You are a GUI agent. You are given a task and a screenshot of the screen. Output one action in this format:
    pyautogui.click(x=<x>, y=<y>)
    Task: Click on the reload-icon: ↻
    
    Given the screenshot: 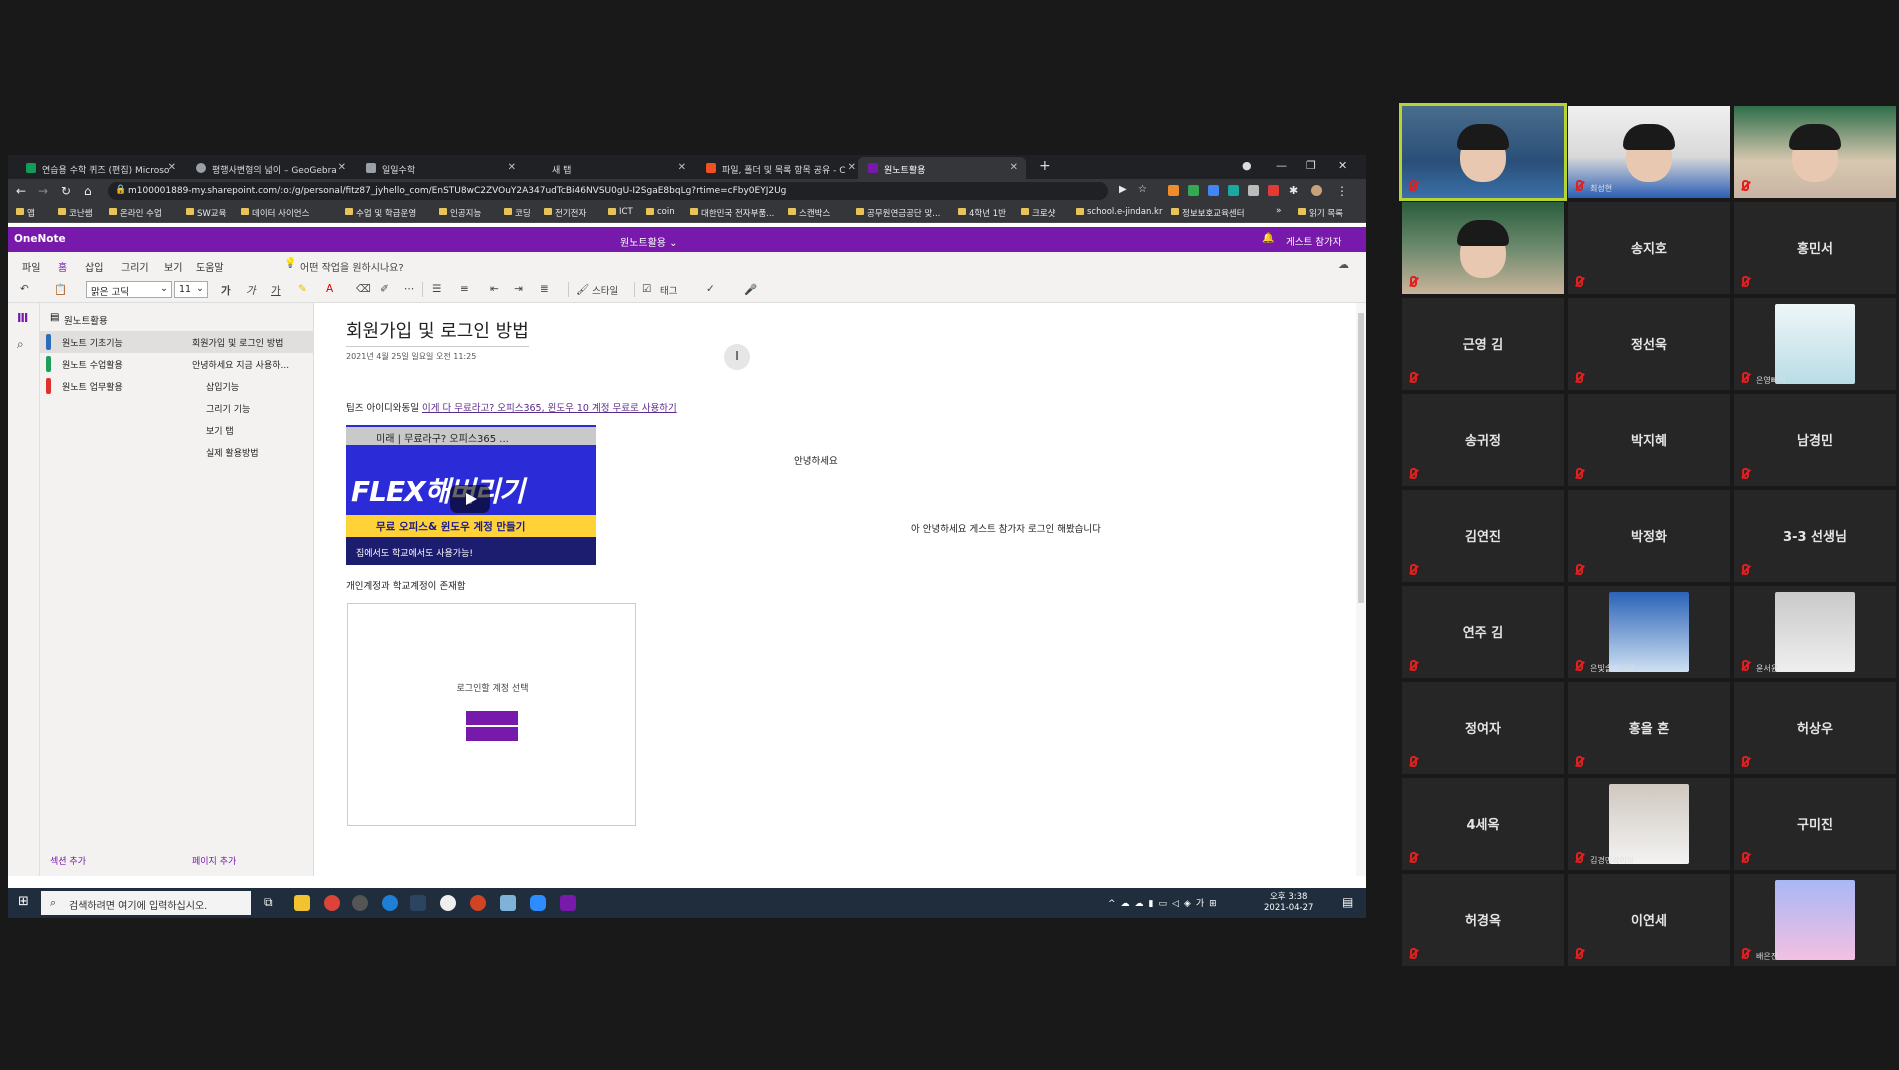 What is the action you would take?
    pyautogui.click(x=66, y=191)
    